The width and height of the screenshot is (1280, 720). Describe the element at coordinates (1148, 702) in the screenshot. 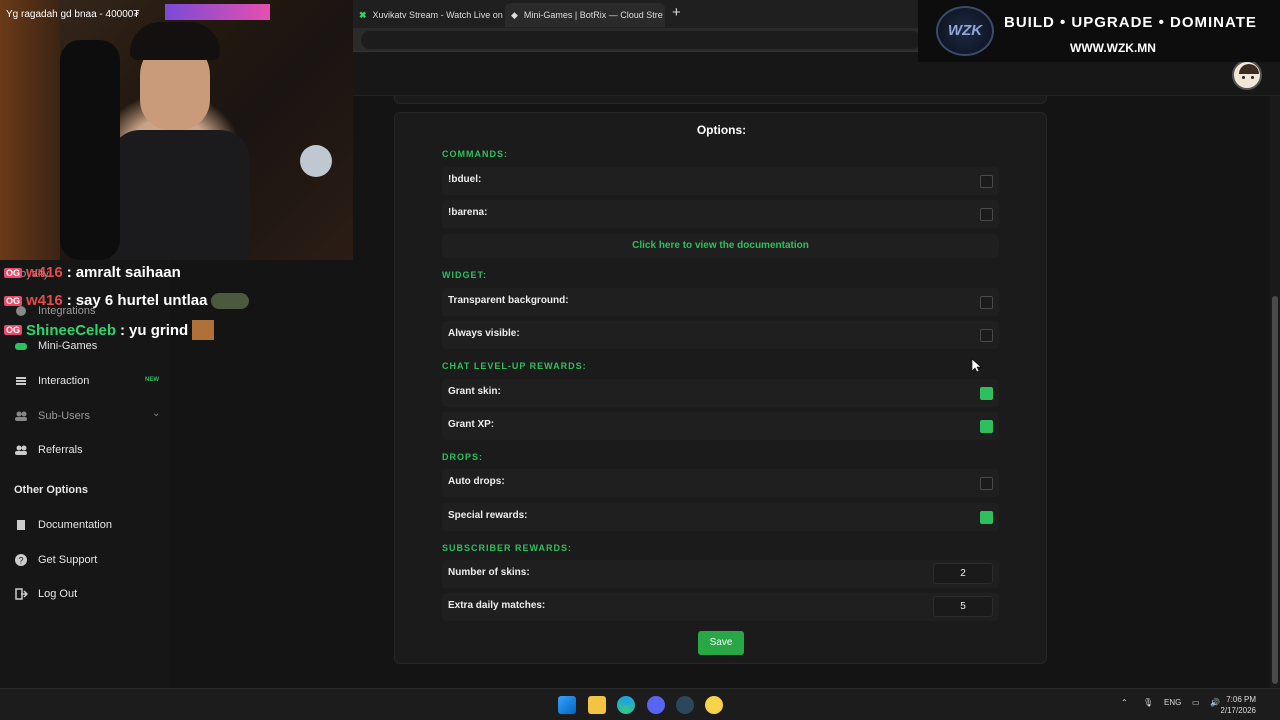

I see `microphone-icon: 🎙` at that location.